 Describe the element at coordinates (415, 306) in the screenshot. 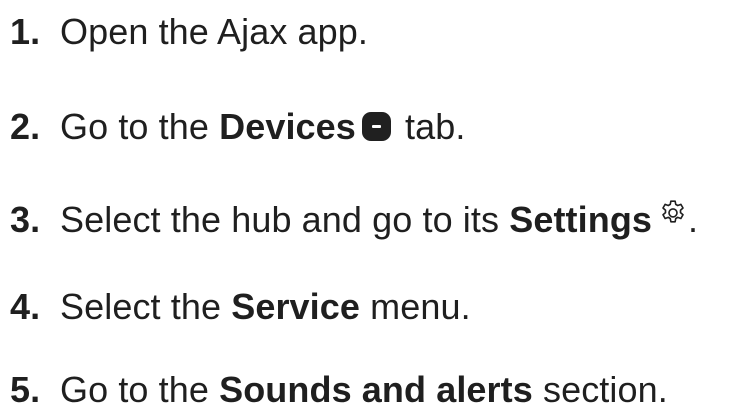

I see `step-text-end: menu.` at that location.